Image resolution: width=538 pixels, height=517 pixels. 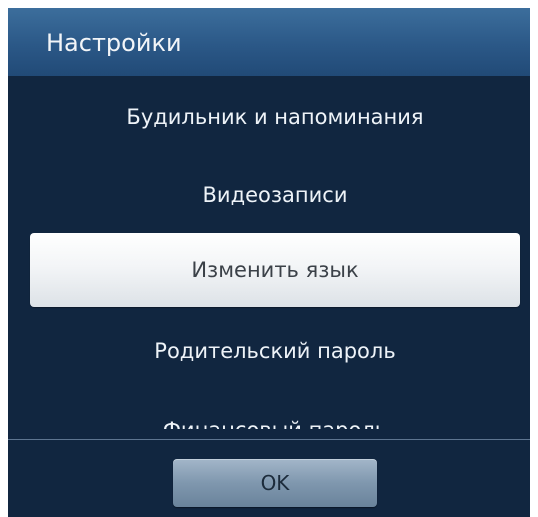 What do you see at coordinates (275, 411) in the screenshot?
I see `list-item-financial-password: Финансовый пароль` at bounding box center [275, 411].